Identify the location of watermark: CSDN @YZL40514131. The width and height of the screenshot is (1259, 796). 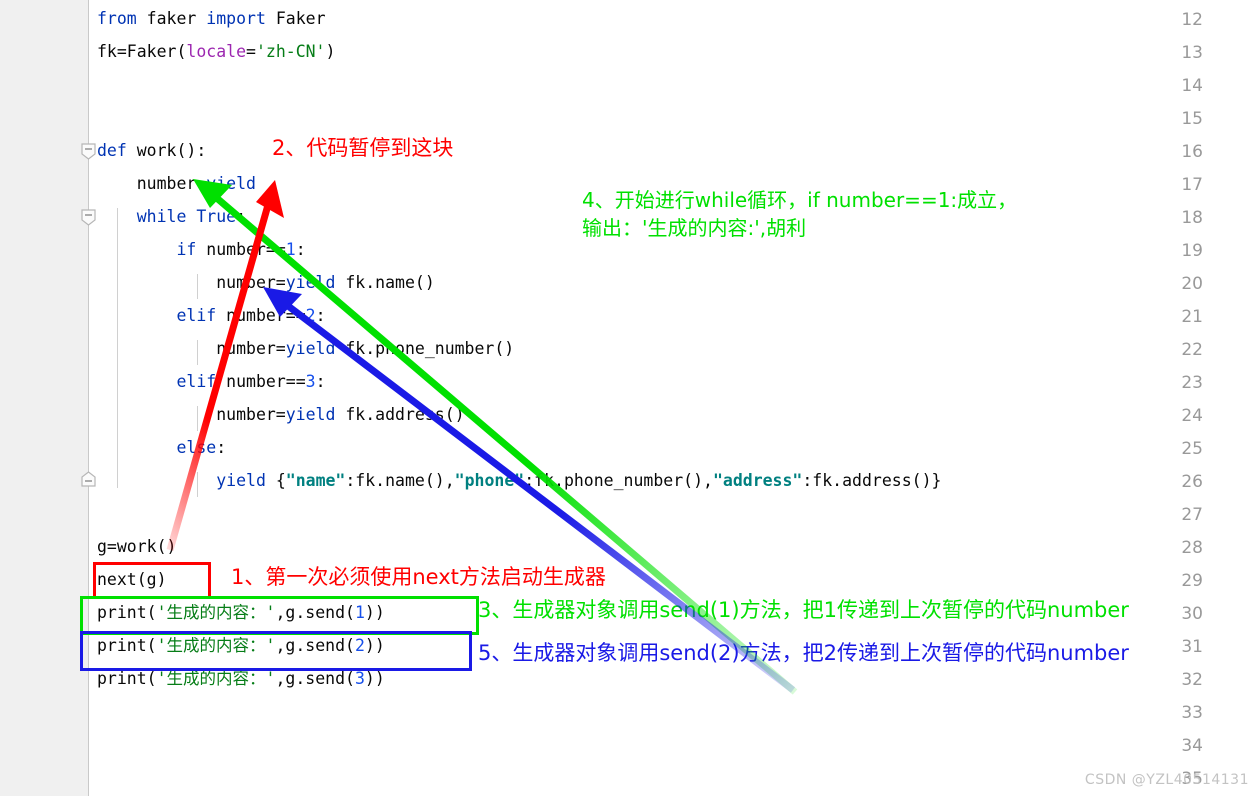
(1166, 780).